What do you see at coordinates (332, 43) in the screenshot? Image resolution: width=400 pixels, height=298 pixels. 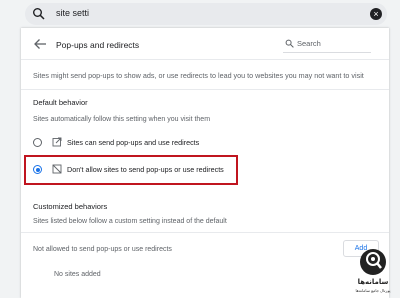 I see `site-search-input` at bounding box center [332, 43].